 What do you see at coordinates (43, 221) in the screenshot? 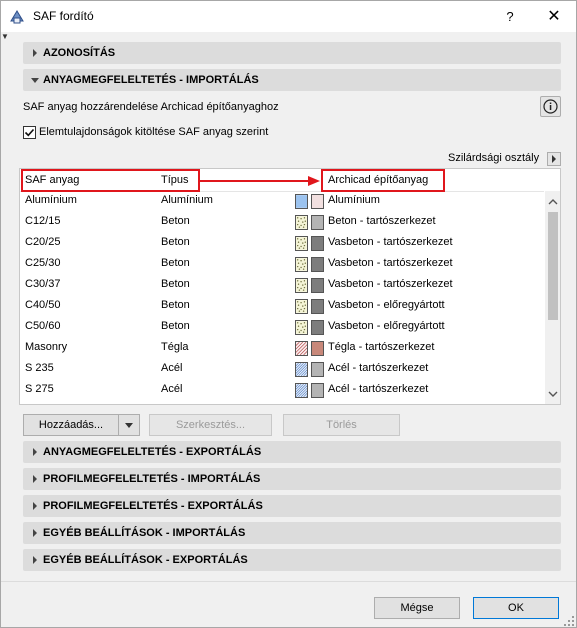
I see `saf-material-cell: C12/15` at bounding box center [43, 221].